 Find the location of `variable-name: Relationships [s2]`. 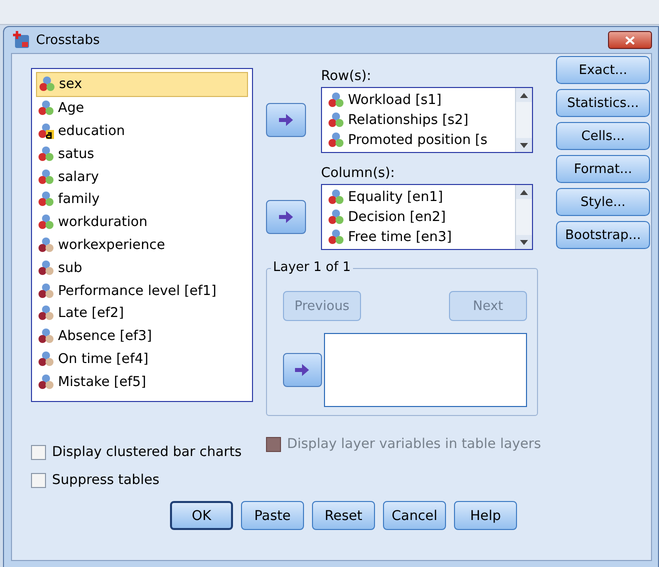

variable-name: Relationships [s2] is located at coordinates (408, 120).